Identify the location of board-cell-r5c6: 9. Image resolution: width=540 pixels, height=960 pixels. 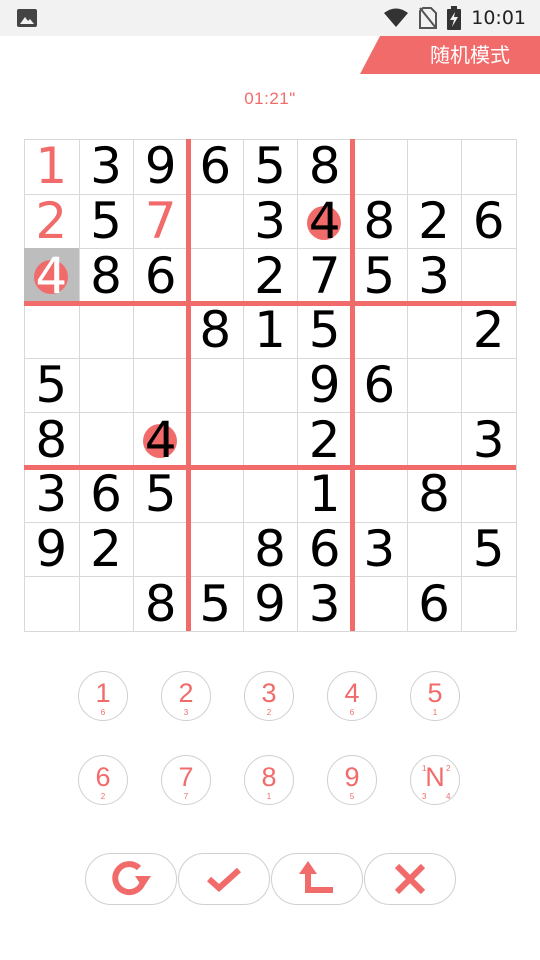
(324, 385).